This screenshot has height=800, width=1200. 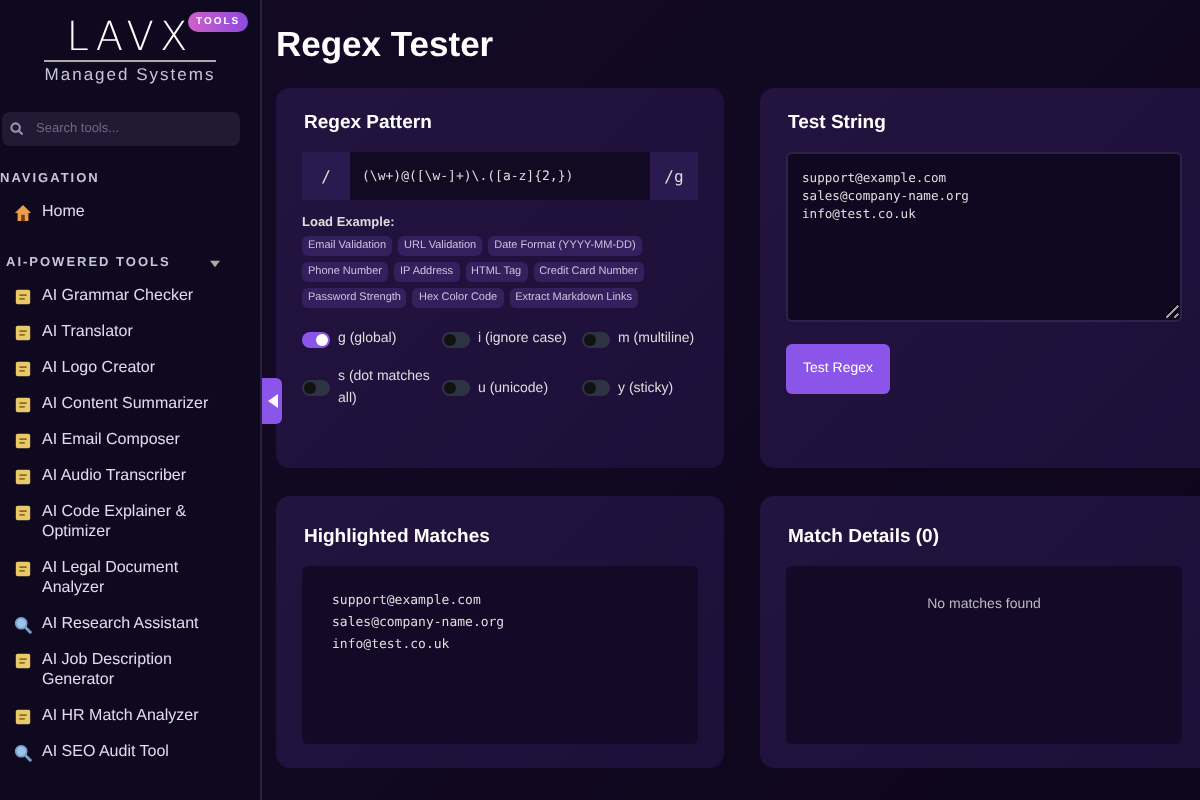 I want to click on sidebar-item: AI Legal Document Analyzer, so click(x=130, y=578).